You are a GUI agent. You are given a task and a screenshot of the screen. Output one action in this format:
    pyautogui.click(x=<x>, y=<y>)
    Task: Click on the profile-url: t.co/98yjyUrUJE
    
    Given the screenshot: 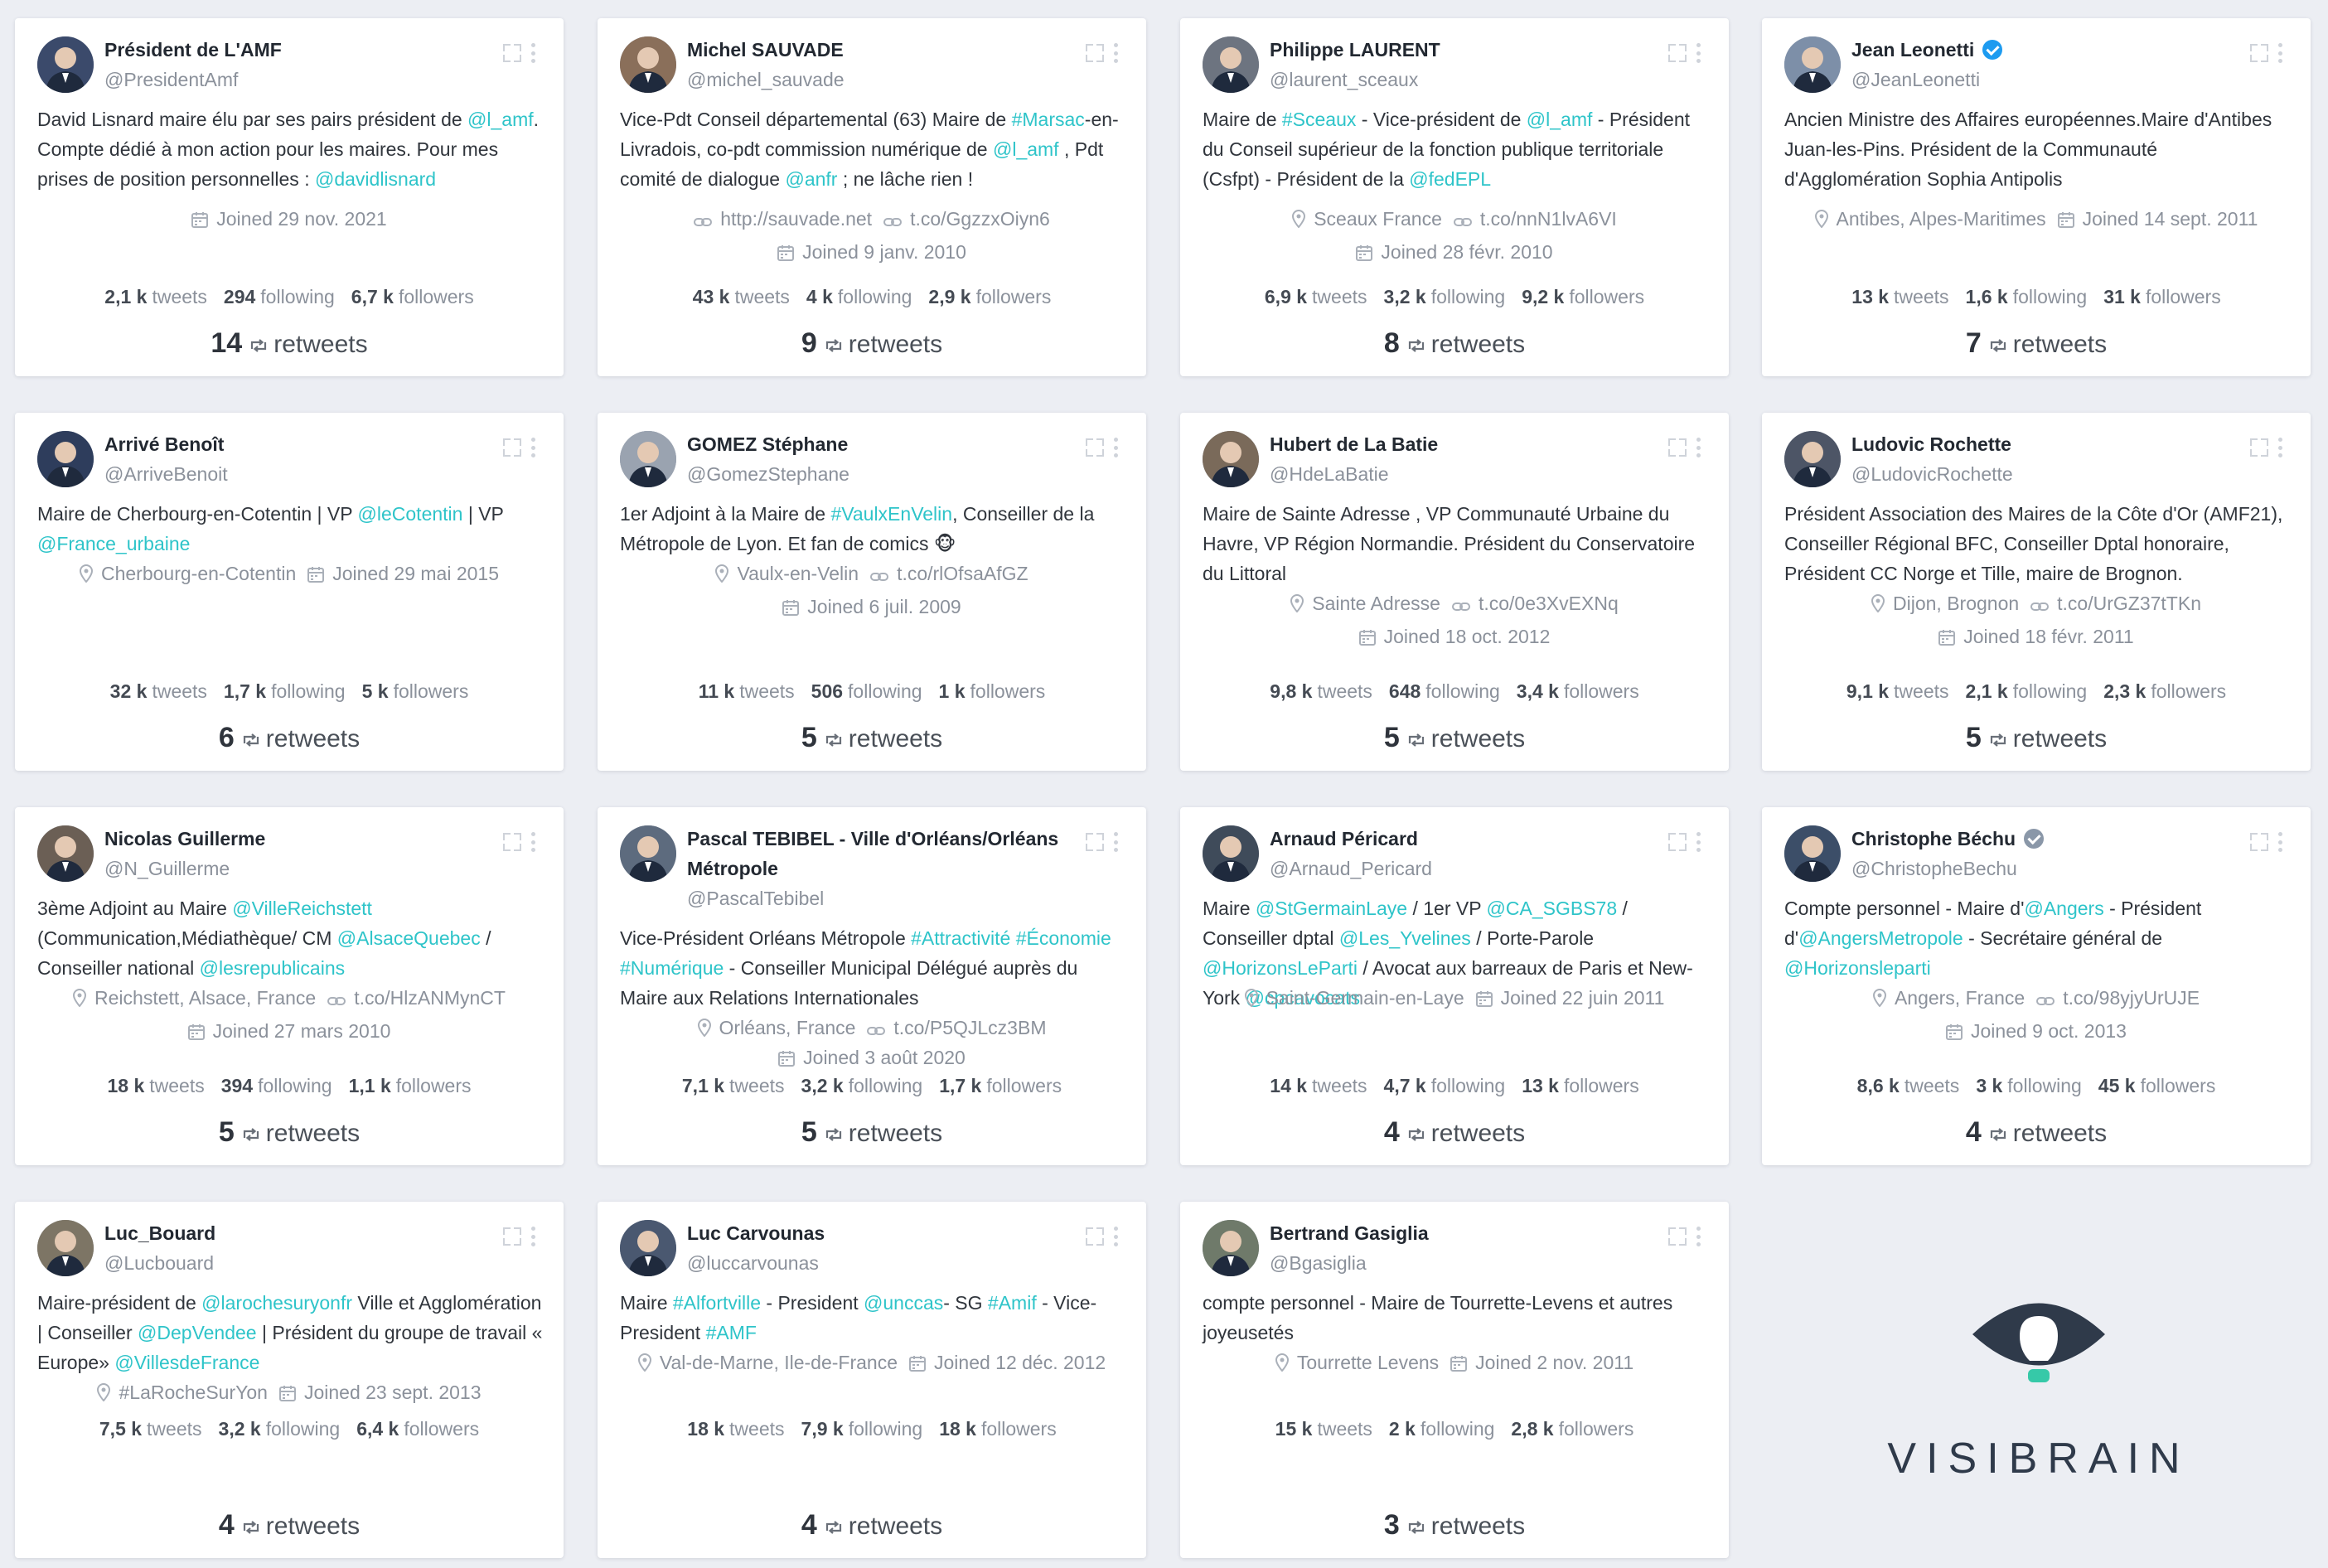 What is the action you would take?
    pyautogui.click(x=2118, y=998)
    